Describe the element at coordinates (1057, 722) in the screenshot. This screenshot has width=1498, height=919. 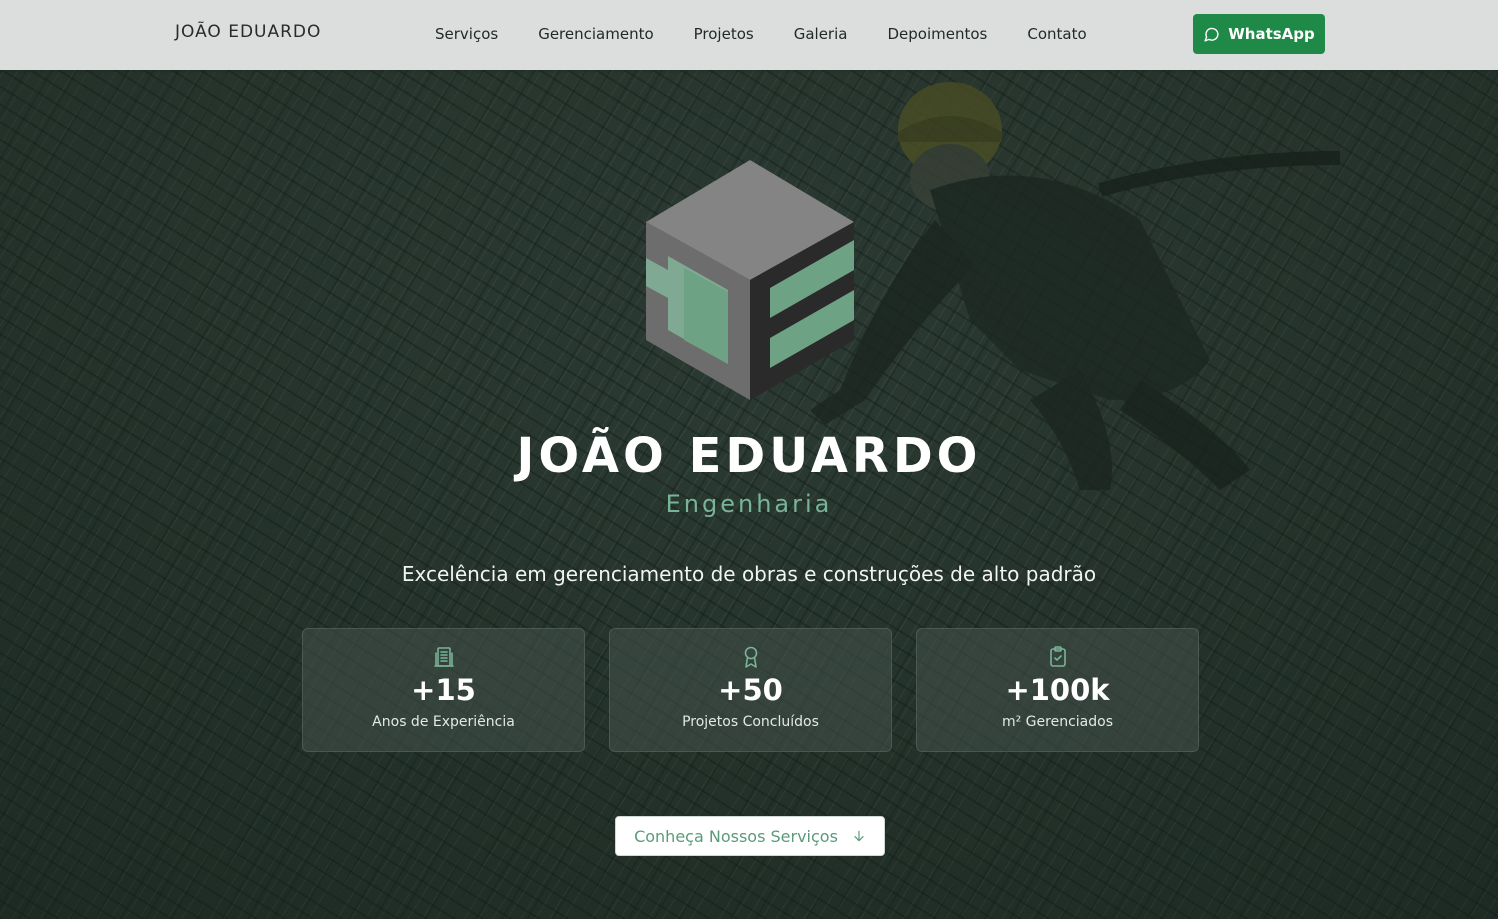
I see `stat-label: m² Gerenciados` at that location.